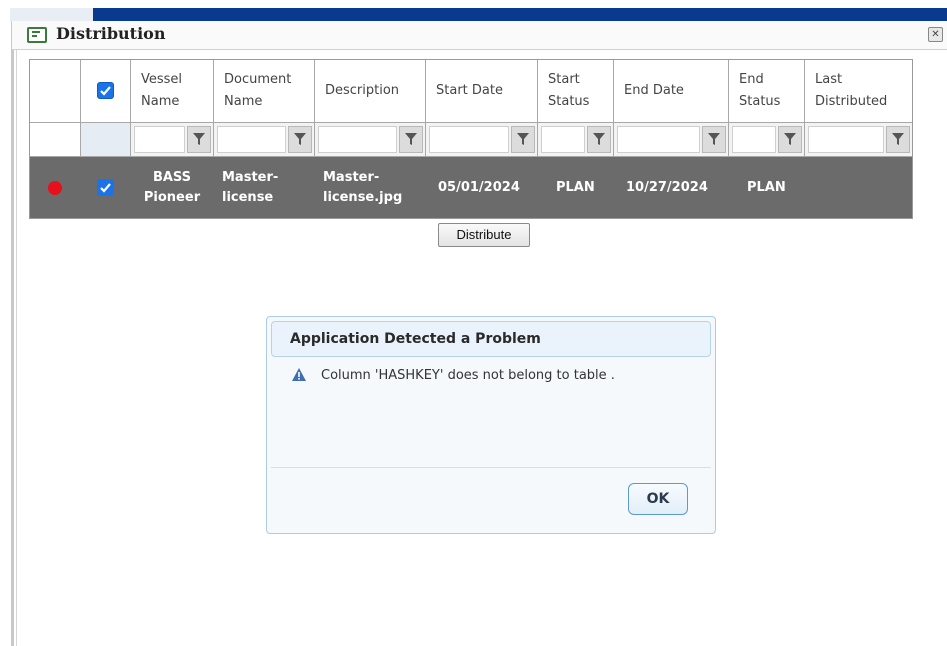  What do you see at coordinates (12, 333) in the screenshot?
I see `left-border` at bounding box center [12, 333].